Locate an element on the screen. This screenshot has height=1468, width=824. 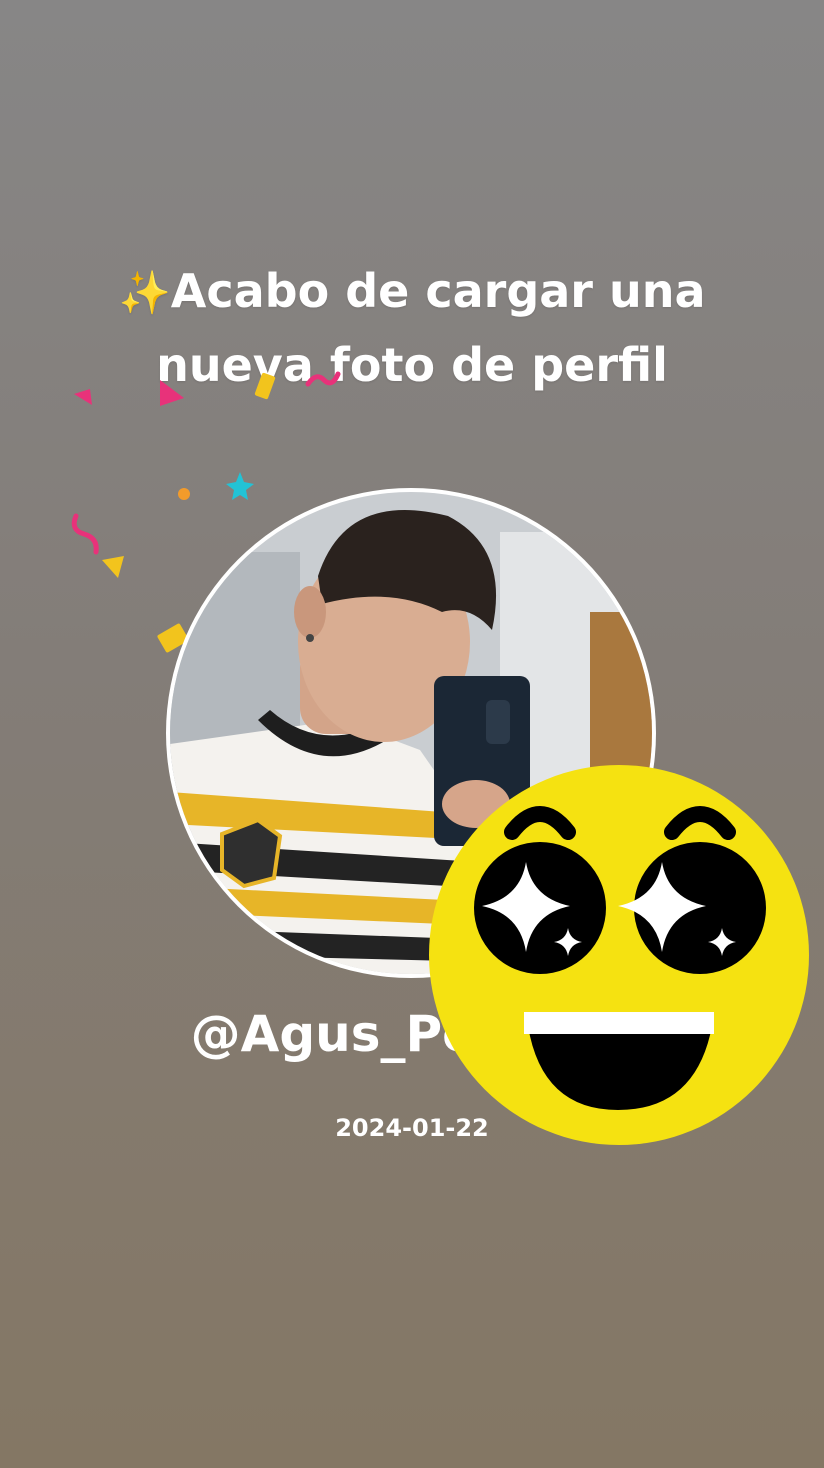
star-struck-emoji-icon is located at coordinates (619, 955).